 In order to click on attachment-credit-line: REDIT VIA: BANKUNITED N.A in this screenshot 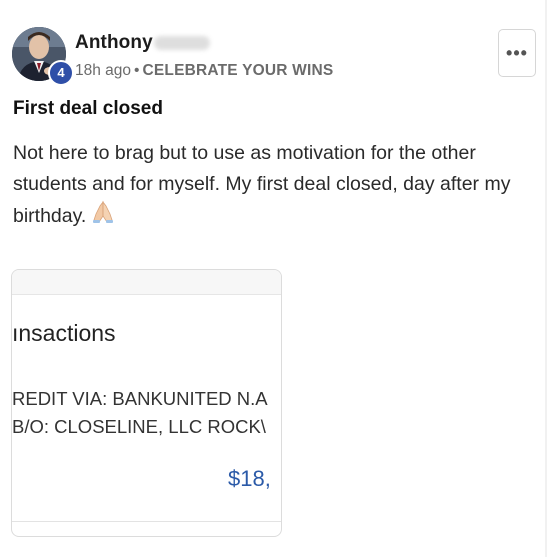, I will do `click(140, 398)`.